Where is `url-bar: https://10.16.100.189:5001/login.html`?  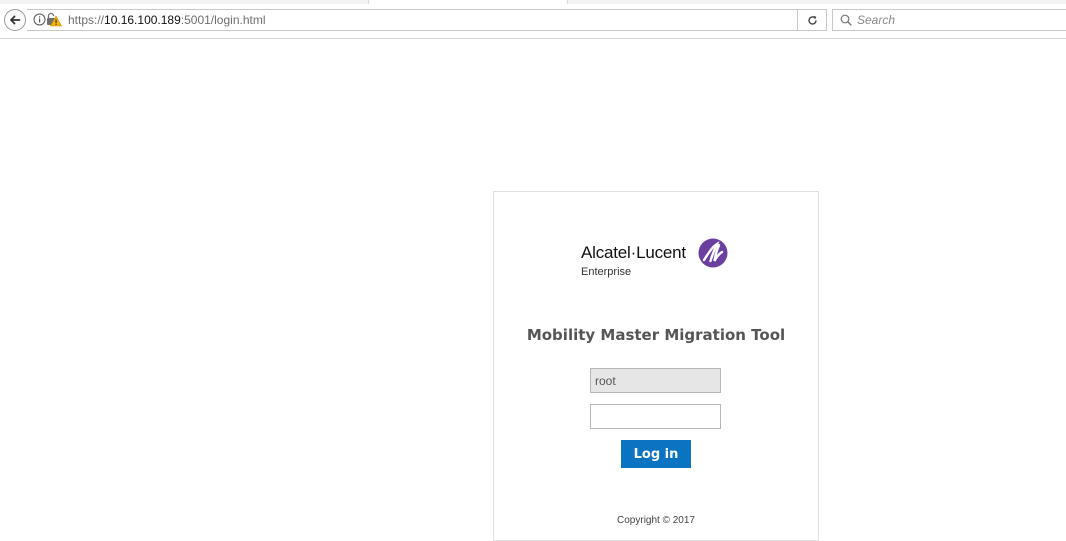
url-bar: https://10.16.100.189:5001/login.html is located at coordinates (427, 20).